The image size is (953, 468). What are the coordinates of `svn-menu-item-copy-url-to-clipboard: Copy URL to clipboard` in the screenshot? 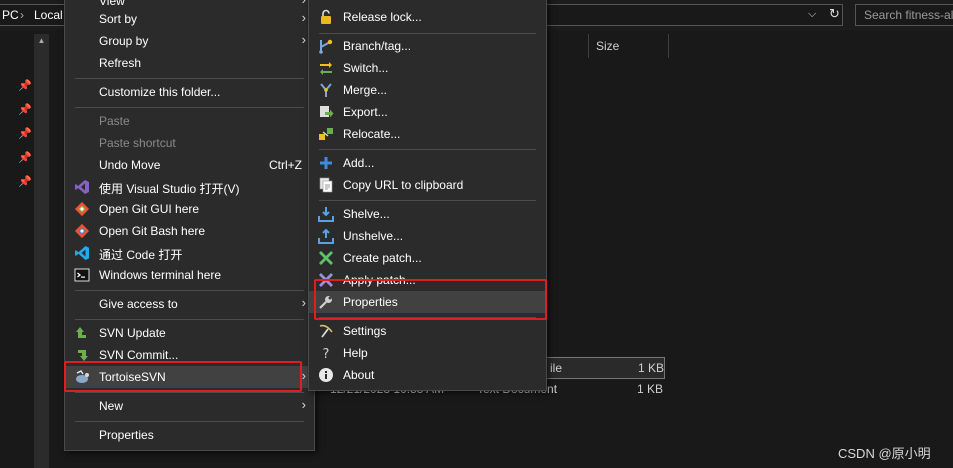 It's located at (427, 185).